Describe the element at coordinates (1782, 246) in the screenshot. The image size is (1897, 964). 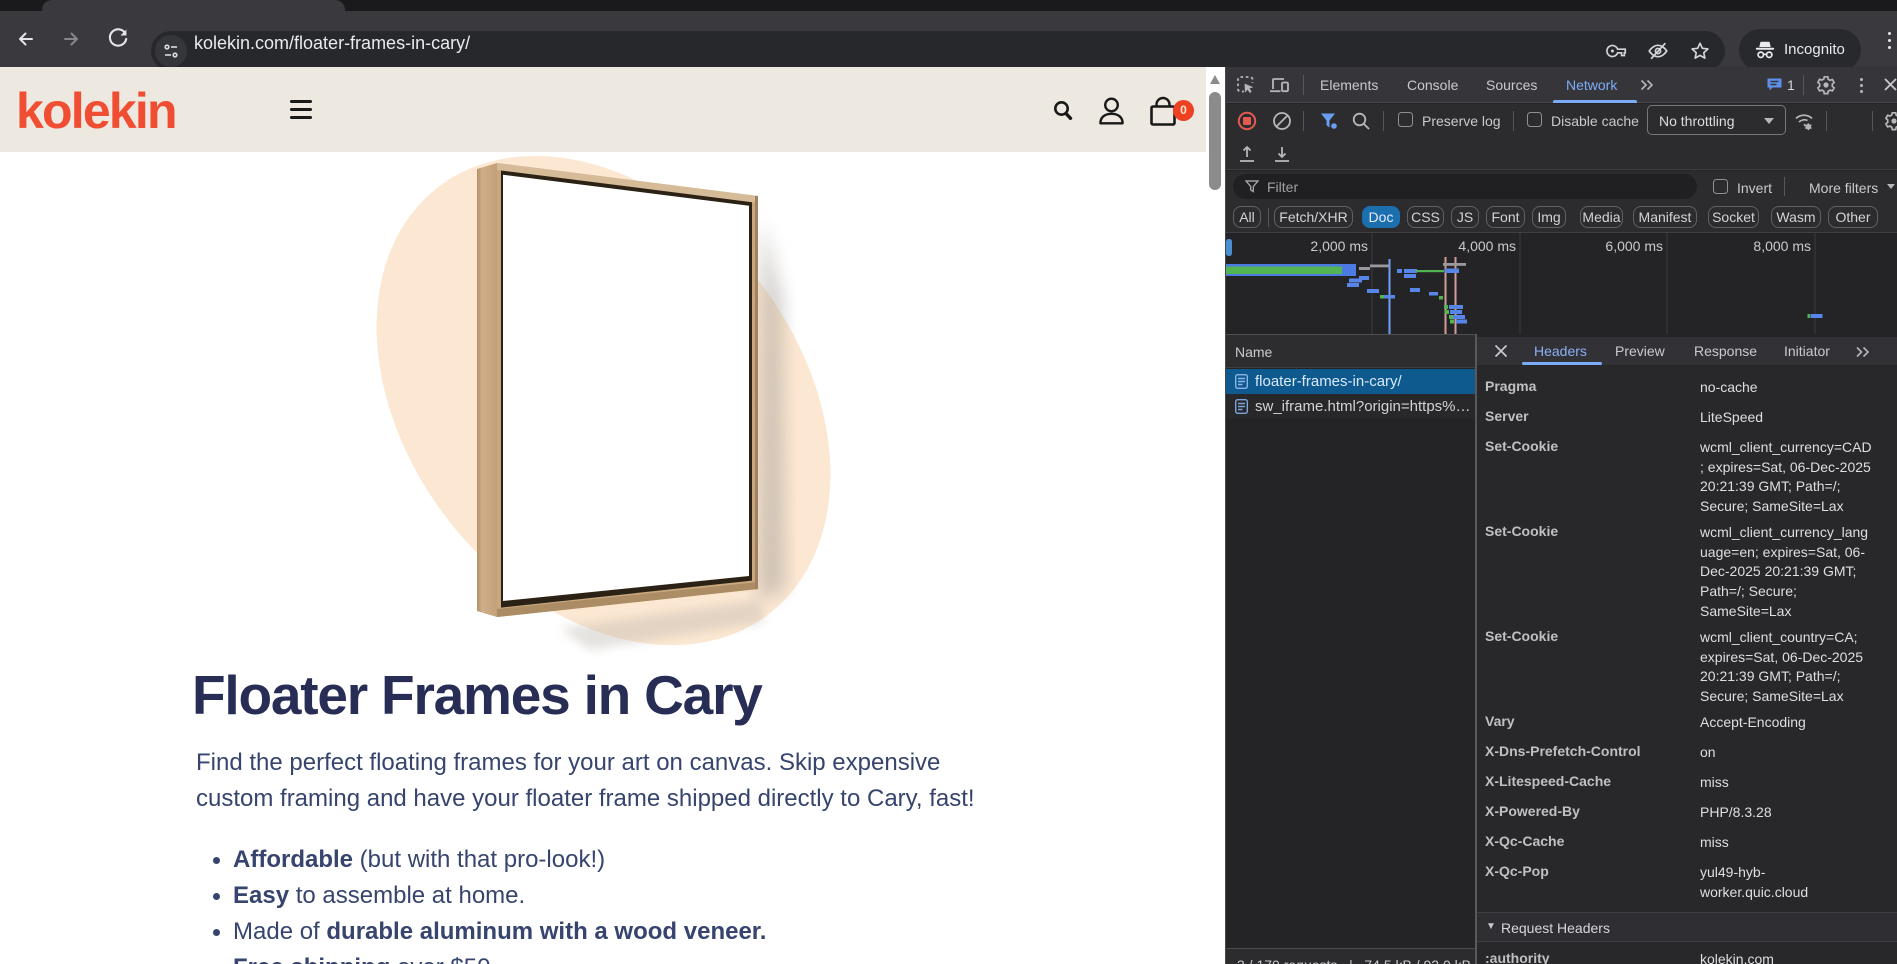
I see `svg-text: 8,000 ms` at that location.